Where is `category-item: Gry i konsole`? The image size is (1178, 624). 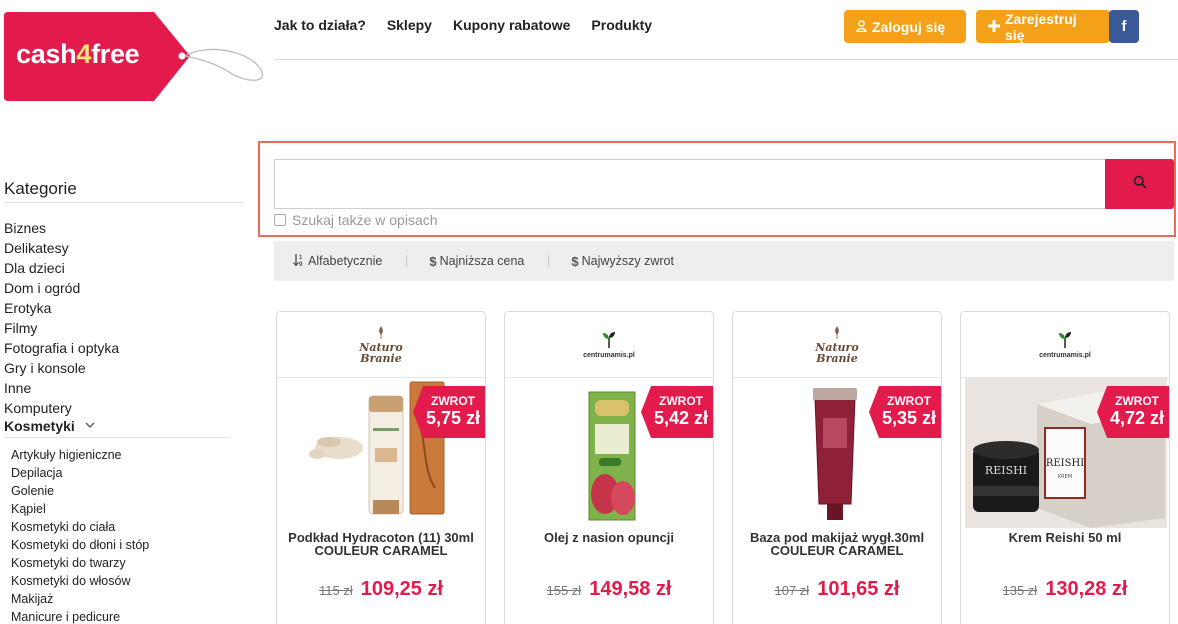
category-item: Gry i konsole is located at coordinates (61, 368).